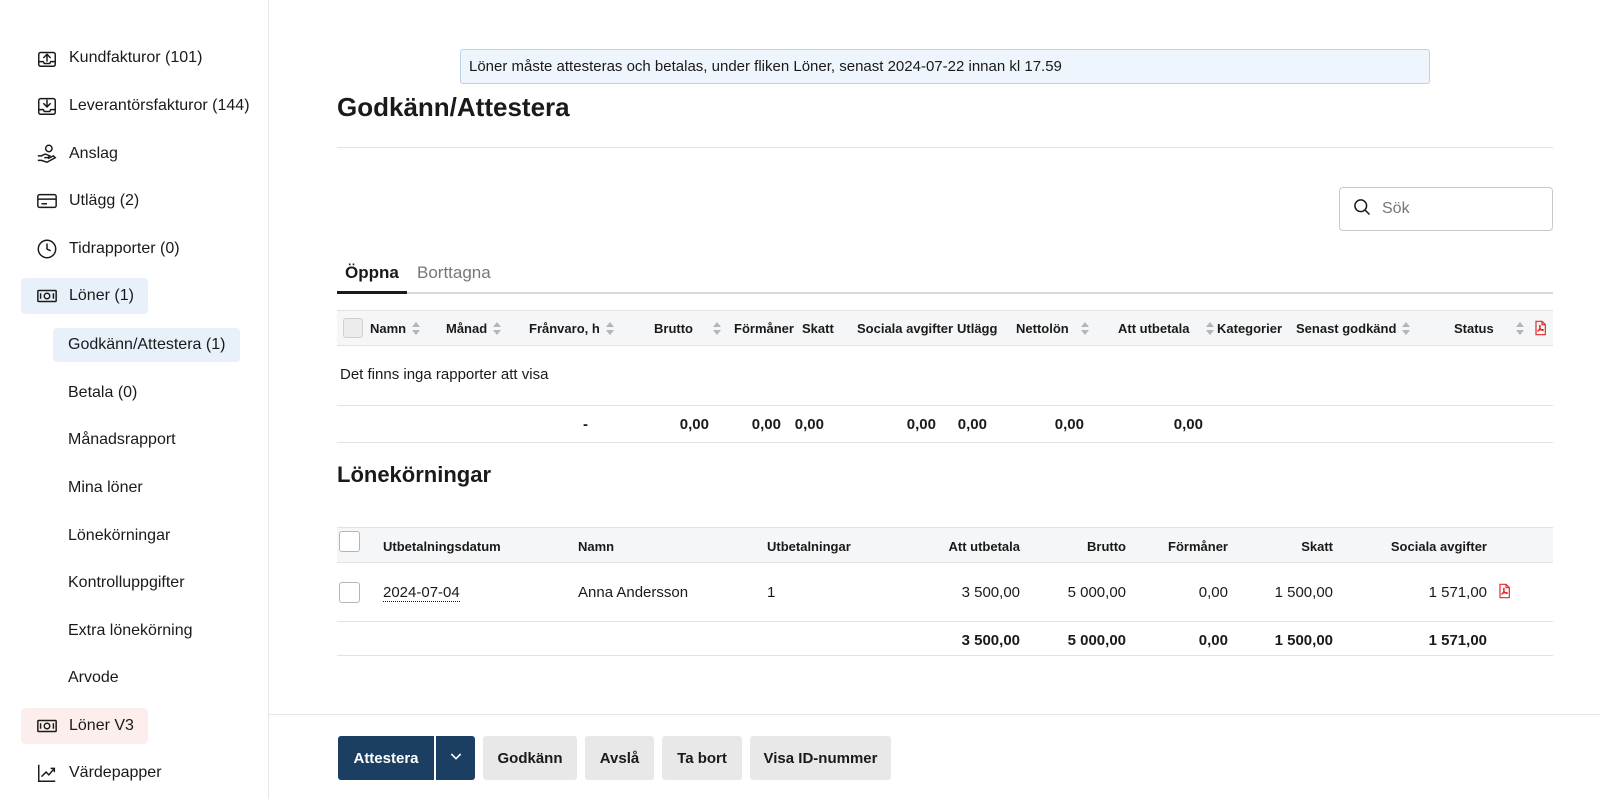 This screenshot has width=1600, height=799. What do you see at coordinates (1362, 209) in the screenshot?
I see `search-icon` at bounding box center [1362, 209].